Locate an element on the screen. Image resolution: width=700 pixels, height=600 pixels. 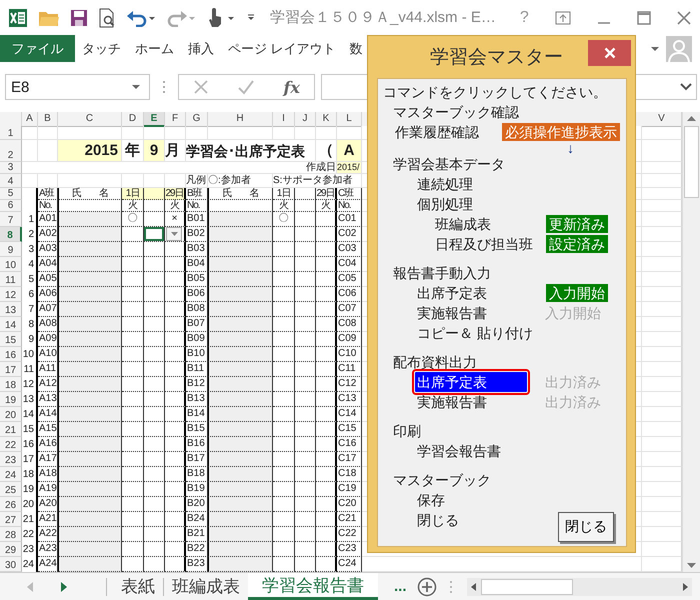
row-header: 1 is located at coordinates (11, 133).